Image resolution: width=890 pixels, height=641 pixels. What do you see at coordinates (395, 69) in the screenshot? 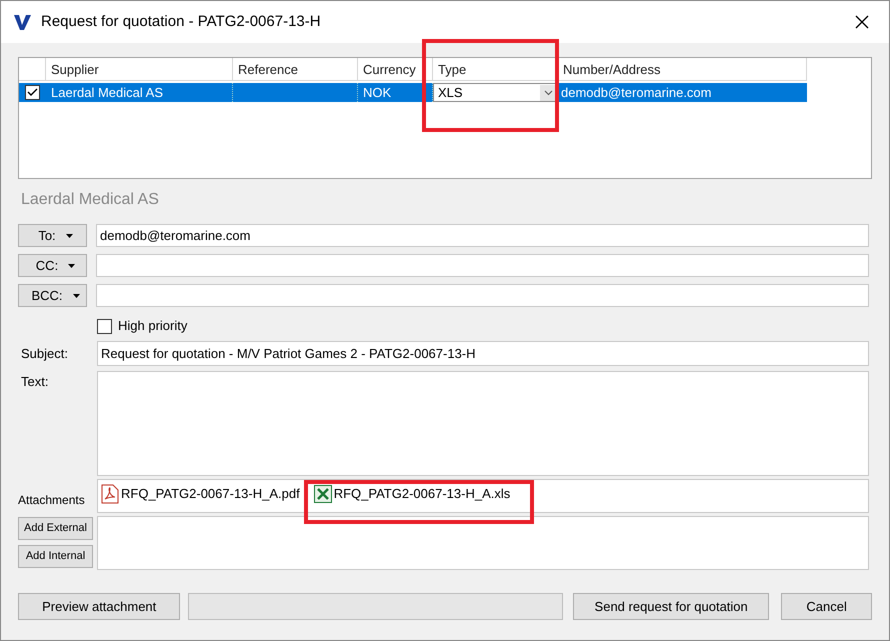
I see `column-header: Currency` at bounding box center [395, 69].